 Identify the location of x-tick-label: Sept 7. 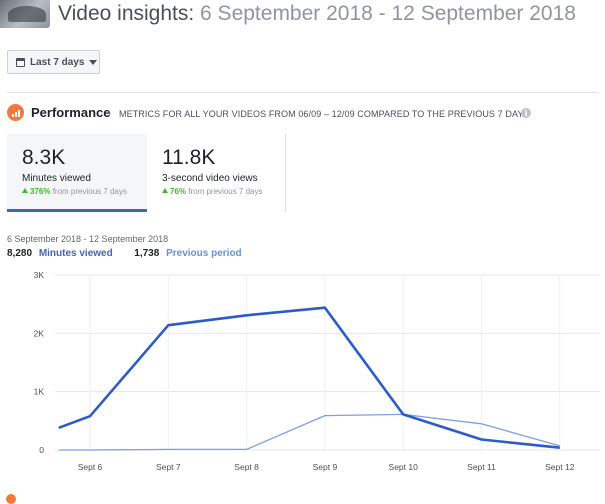
(168, 467).